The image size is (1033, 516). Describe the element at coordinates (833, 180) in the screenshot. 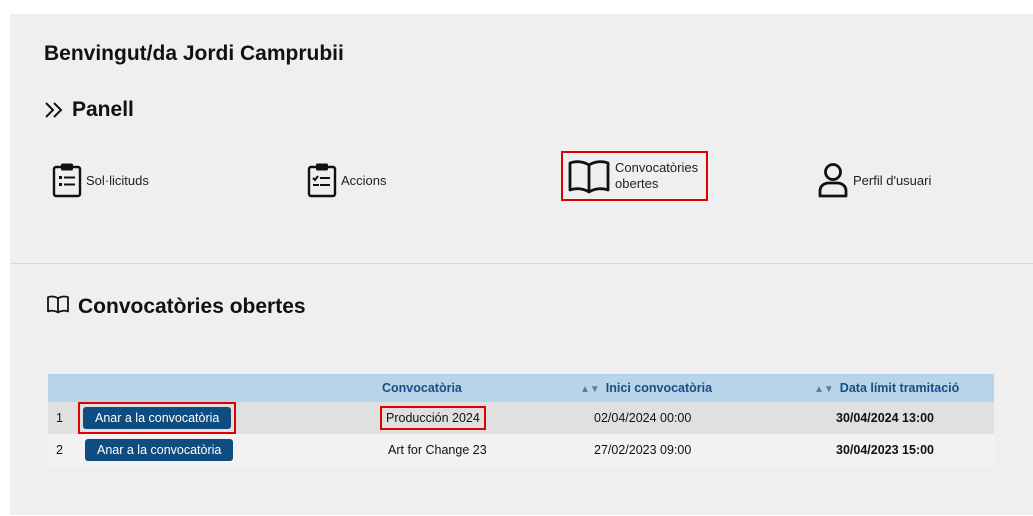

I see `user-icon` at that location.